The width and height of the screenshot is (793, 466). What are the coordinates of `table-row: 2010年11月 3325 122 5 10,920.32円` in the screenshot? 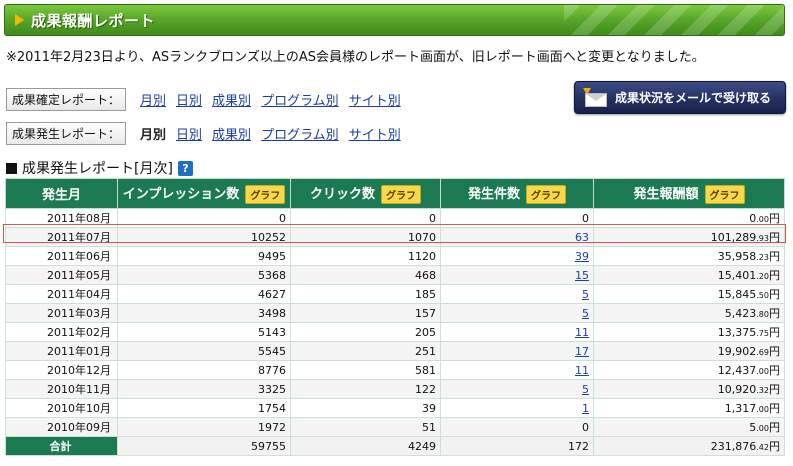 It's located at (395, 389).